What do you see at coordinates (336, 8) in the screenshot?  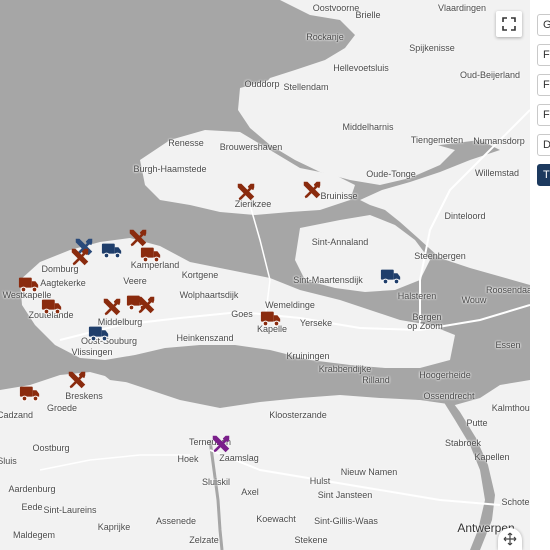 I see `place-label: Oostvoorne` at bounding box center [336, 8].